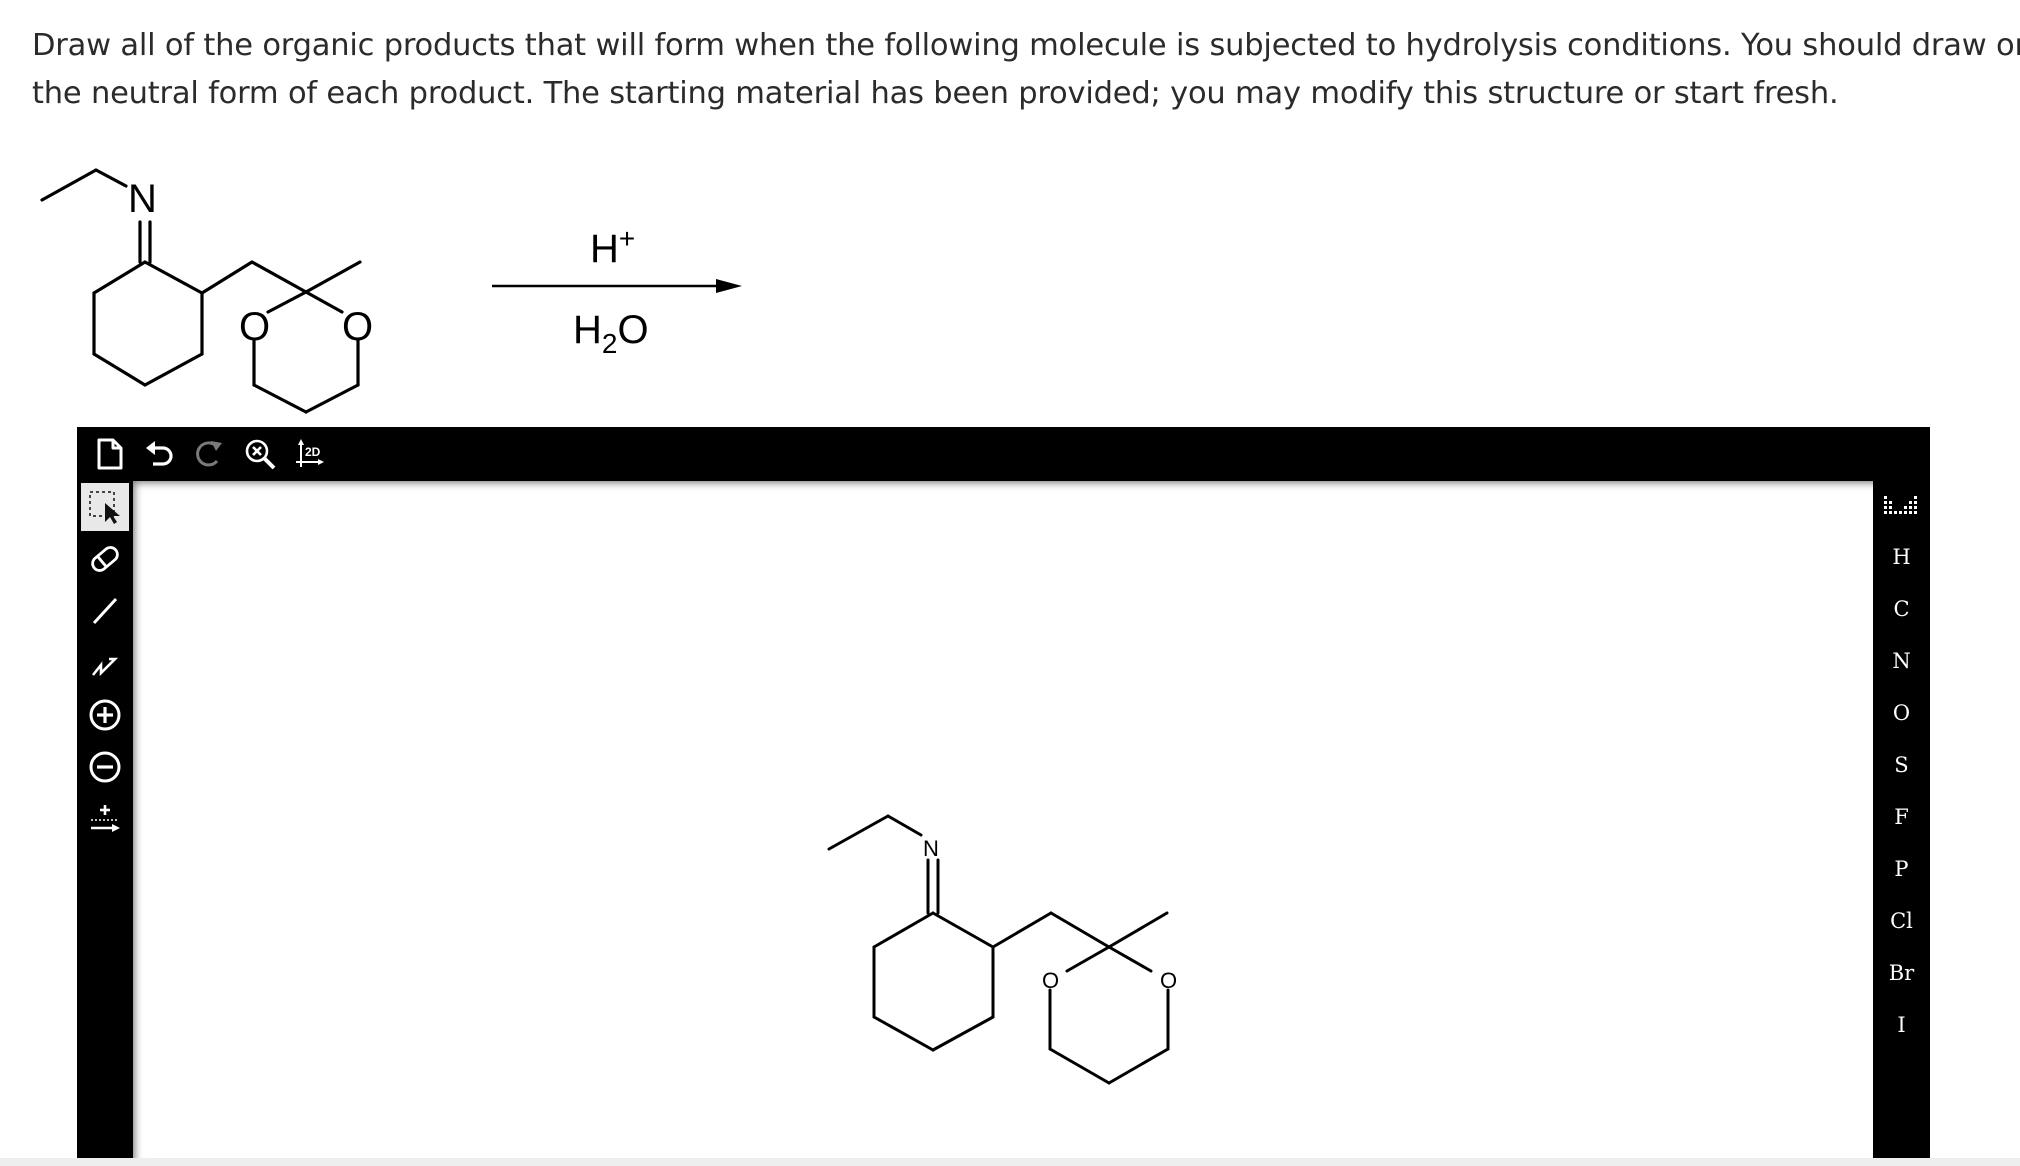  I want to click on bond-icon, so click(105, 611).